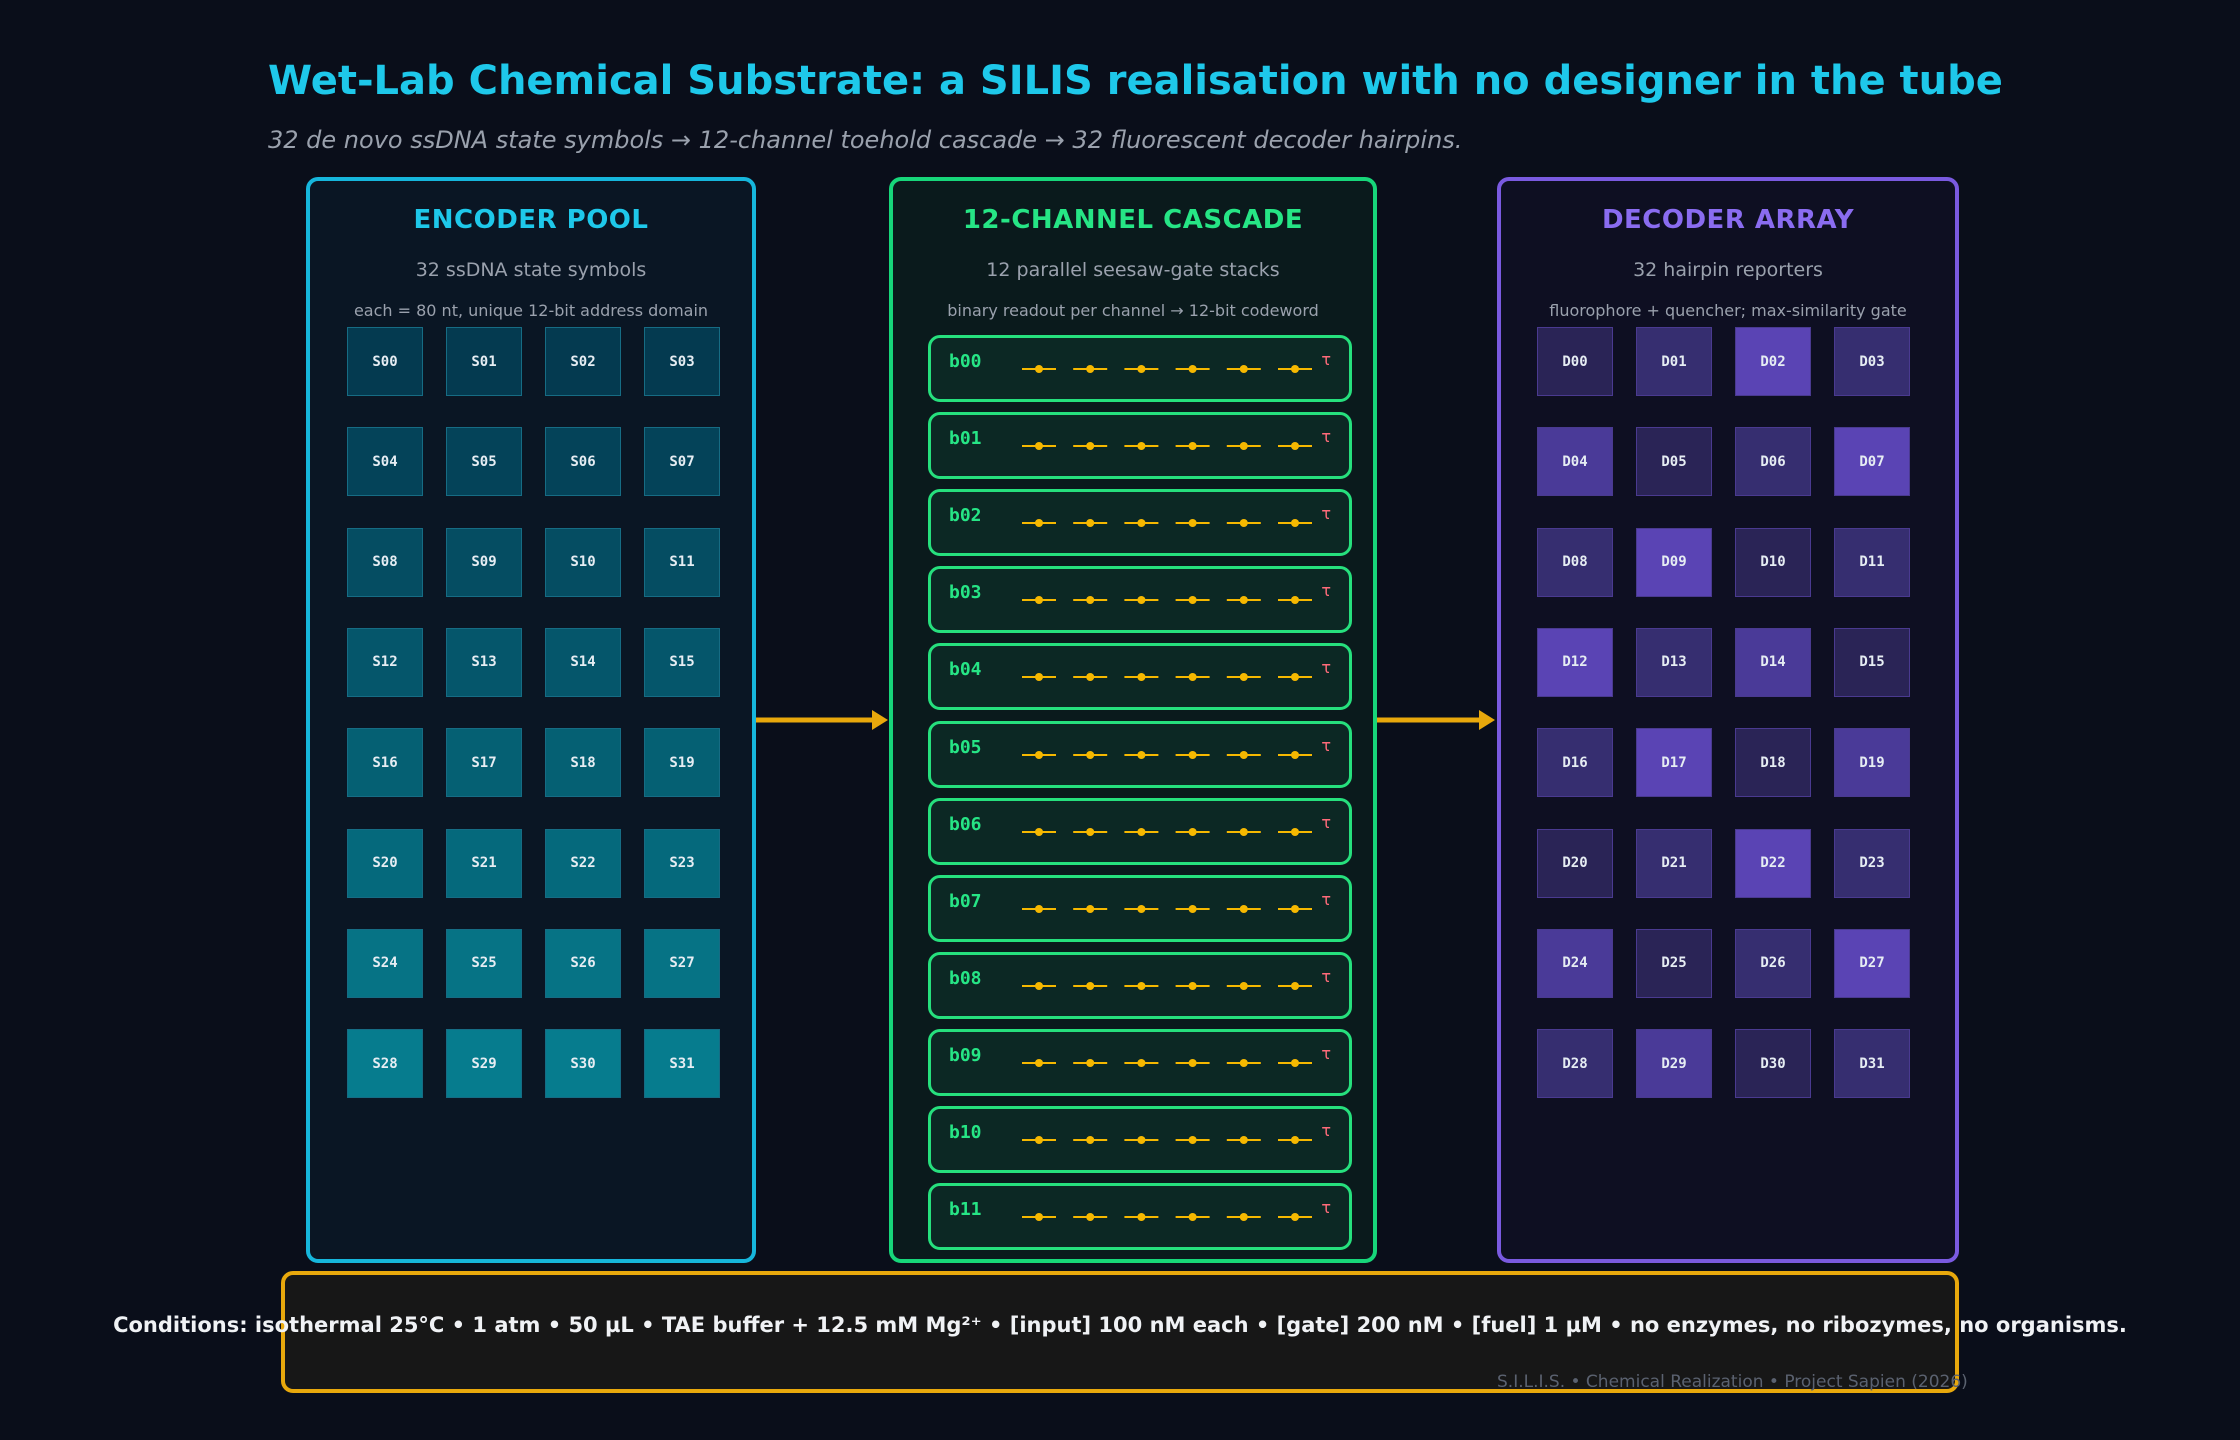  I want to click on encoder-symbol: S27, so click(682, 963).